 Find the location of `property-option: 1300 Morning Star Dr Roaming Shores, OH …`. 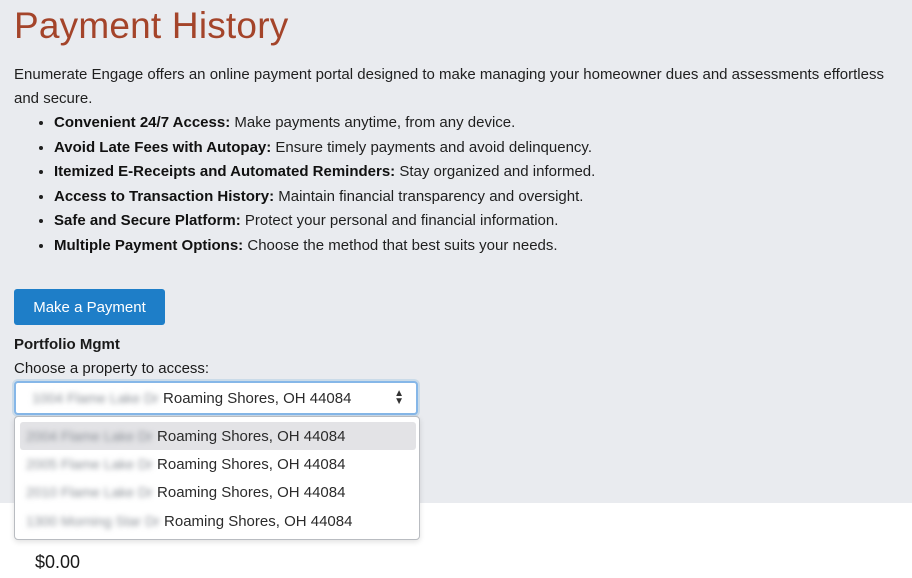

property-option: 1300 Morning Star Dr Roaming Shores, OH … is located at coordinates (218, 521).